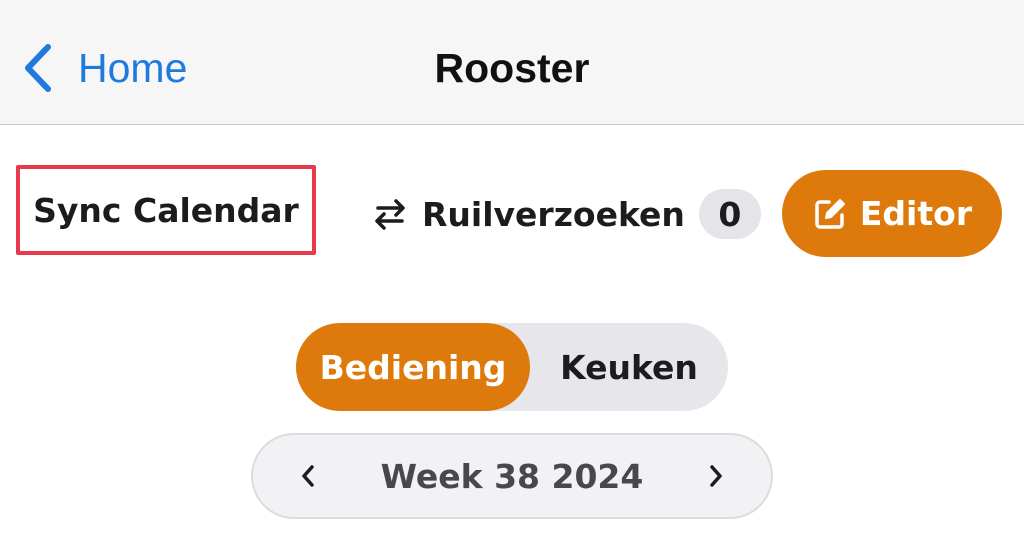  I want to click on segment-bediening: Bediening, so click(413, 367).